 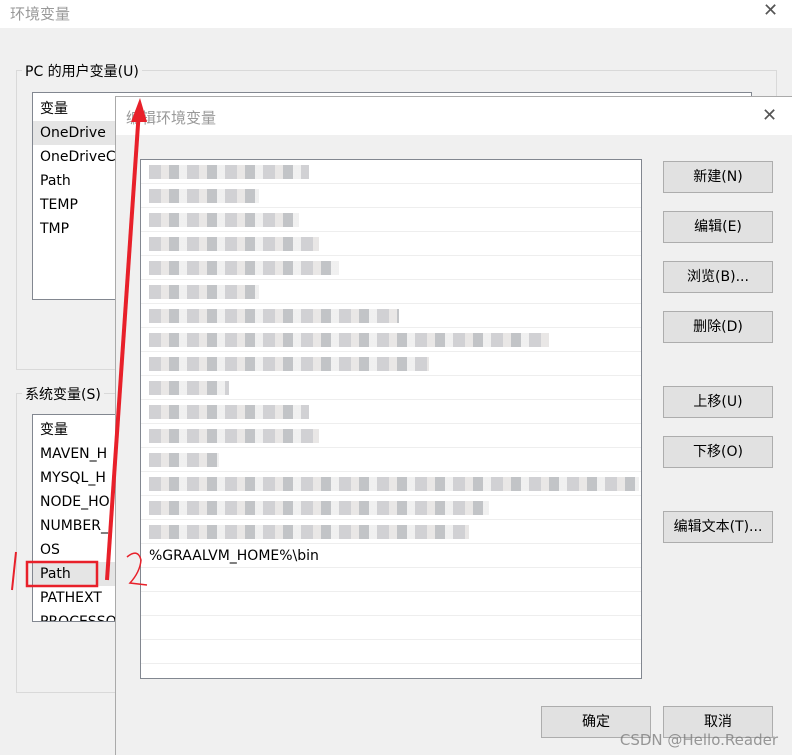 I want to click on step-2-mark, so click(x=137, y=569).